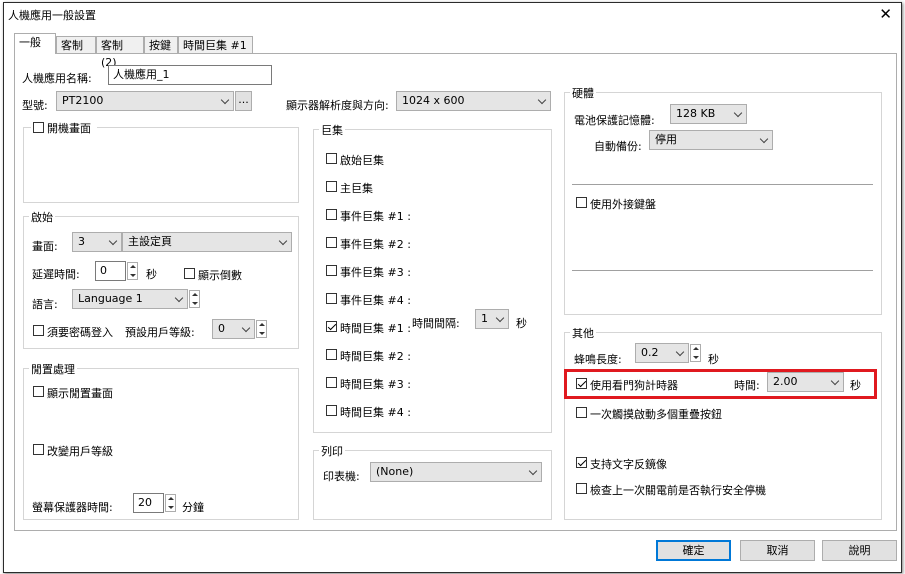 This screenshot has width=905, height=574. What do you see at coordinates (375, 216) in the screenshot?
I see `macro-label: 事件巨集 #1 :` at bounding box center [375, 216].